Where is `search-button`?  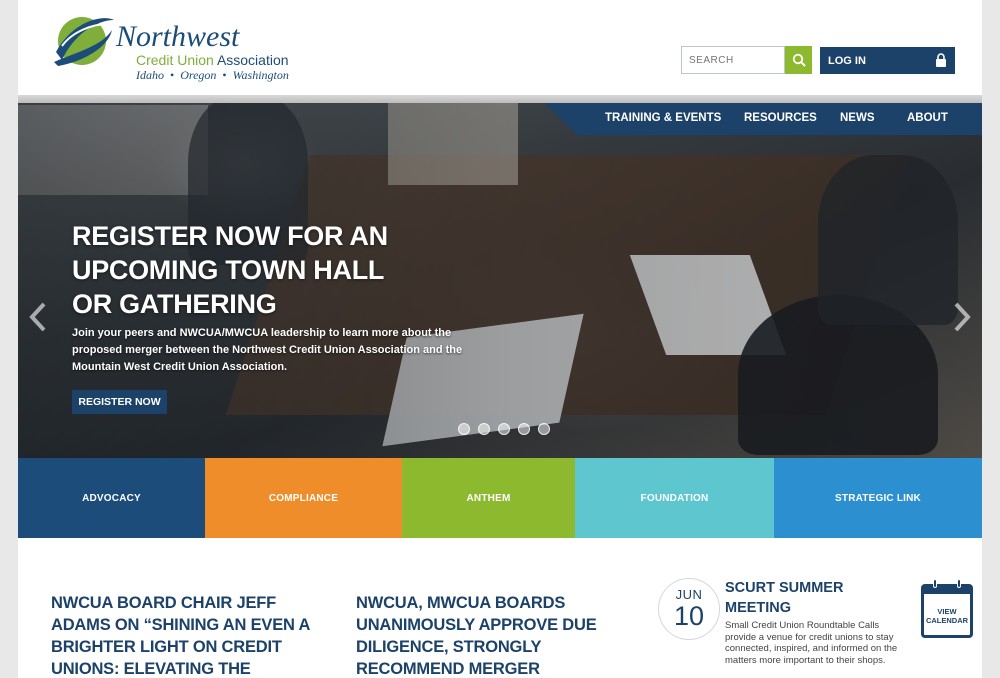
search-button is located at coordinates (798, 60).